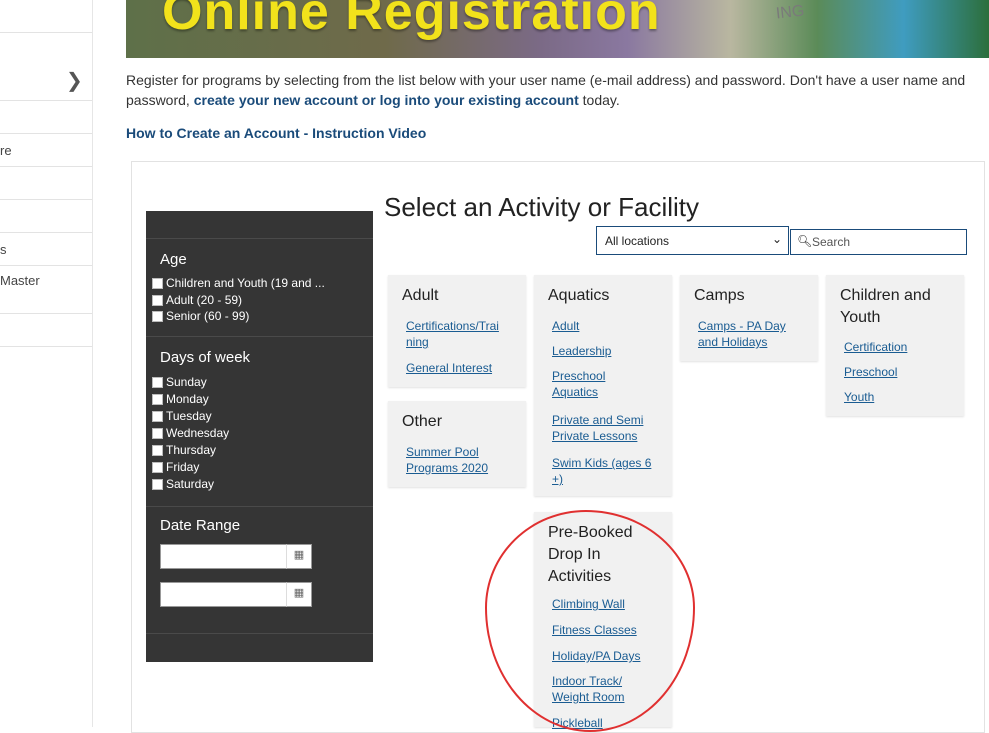 The height and width of the screenshot is (733, 989). Describe the element at coordinates (805, 241) in the screenshot. I see `search-icon: 🔍︎` at that location.